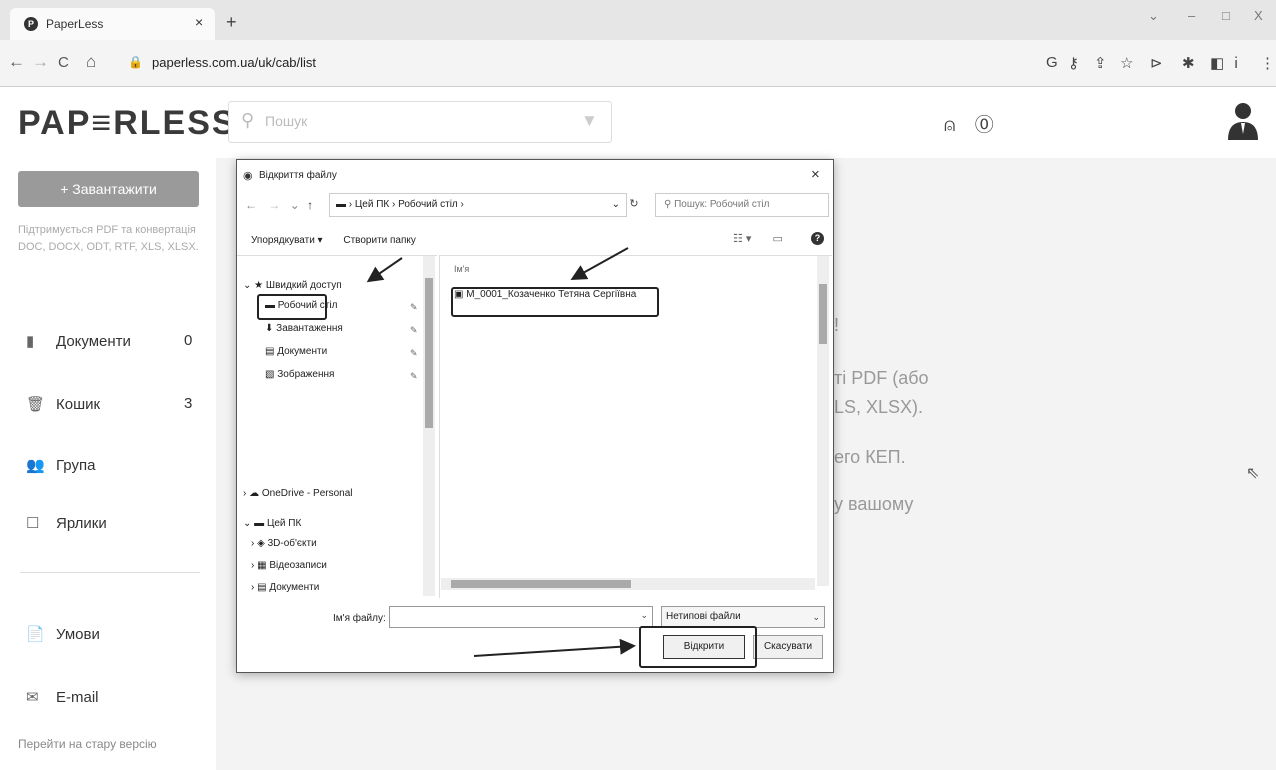  What do you see at coordinates (554, 647) in the screenshot?
I see `arrow-to-open-button` at bounding box center [554, 647].